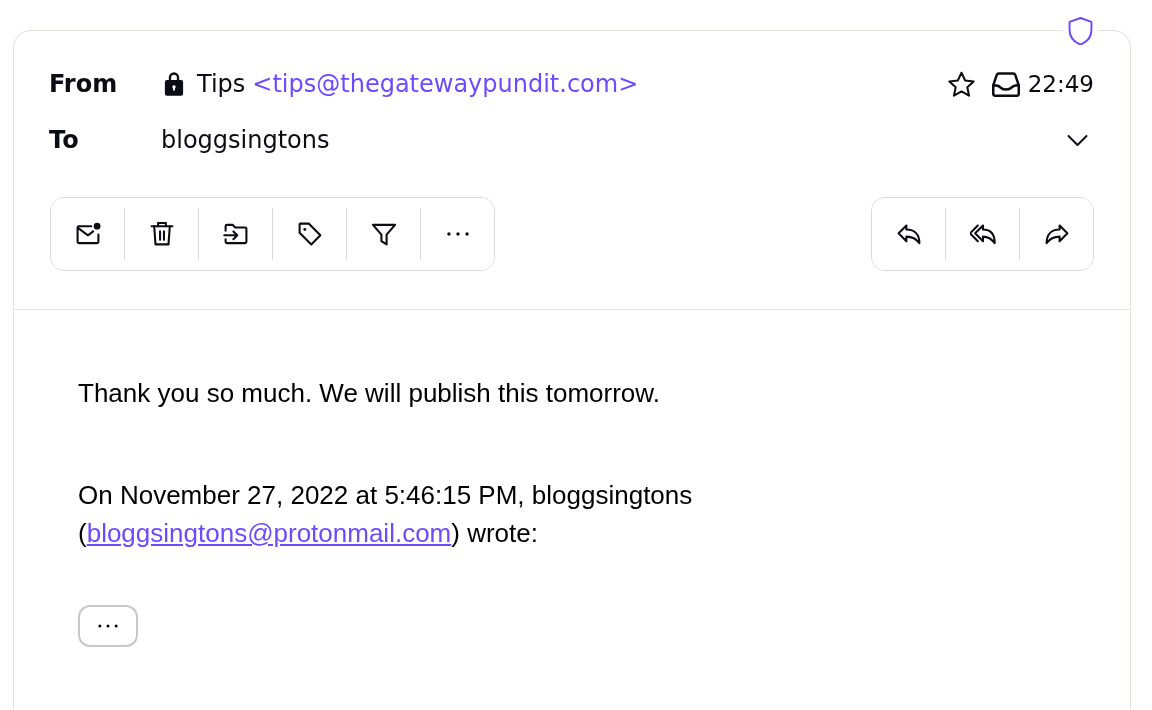  What do you see at coordinates (64, 140) in the screenshot?
I see `to-label: To` at bounding box center [64, 140].